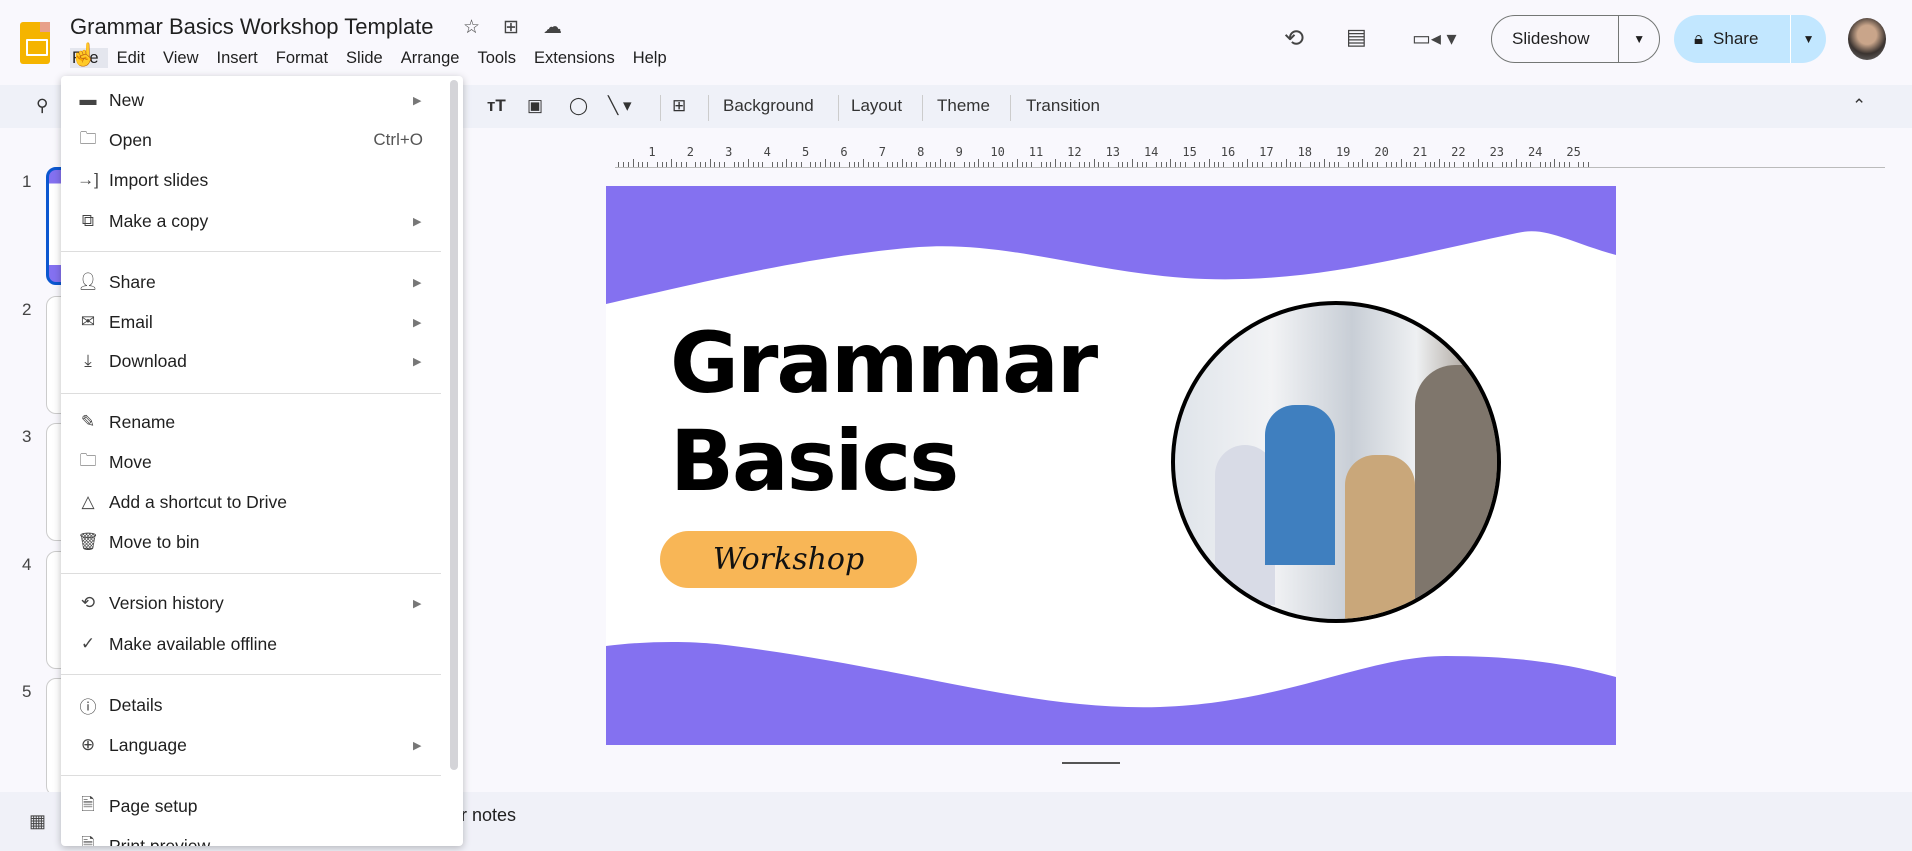 Image resolution: width=1912 pixels, height=851 pixels. Describe the element at coordinates (256, 603) in the screenshot. I see `menu-item-version-history: ⟲ Version history ▶` at that location.